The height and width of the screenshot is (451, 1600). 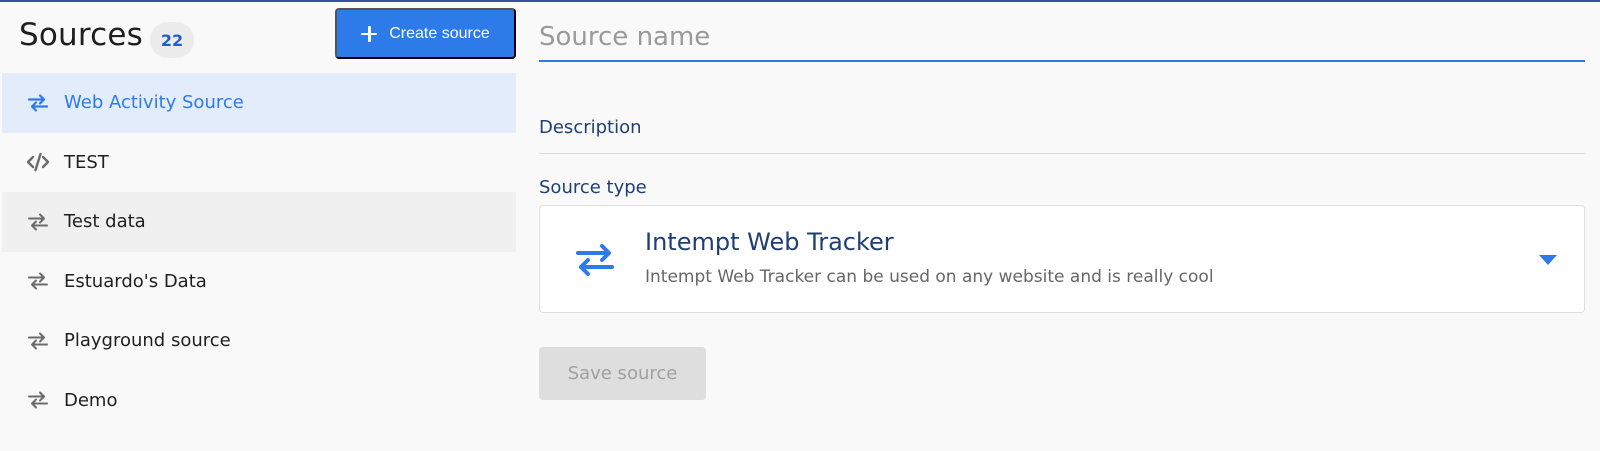 What do you see at coordinates (91, 400) in the screenshot?
I see `source-item-label: Demo` at bounding box center [91, 400].